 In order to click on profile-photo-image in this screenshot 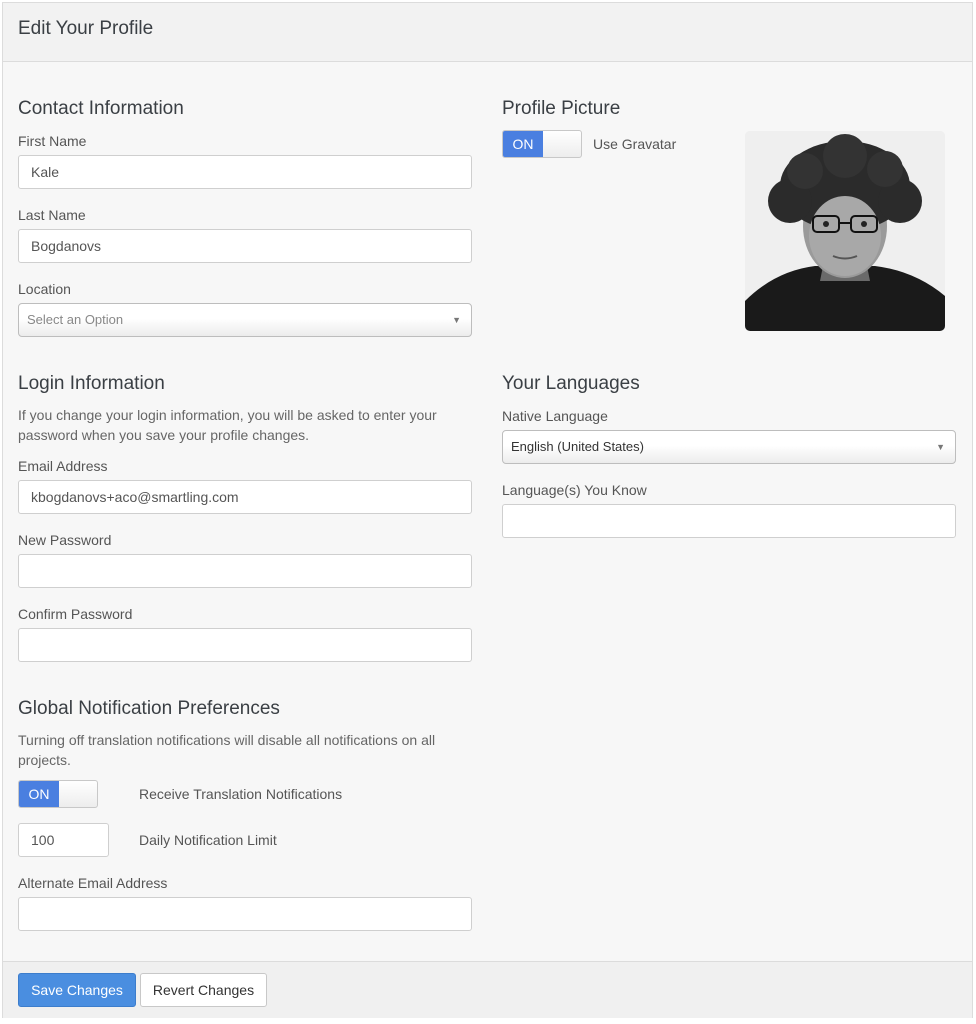, I will do `click(845, 231)`.